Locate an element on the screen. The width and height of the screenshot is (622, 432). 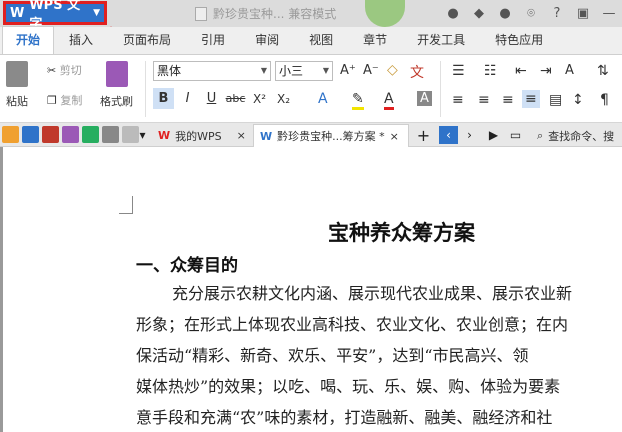
clear-format-icon: ◇ is located at coordinates (392, 70).